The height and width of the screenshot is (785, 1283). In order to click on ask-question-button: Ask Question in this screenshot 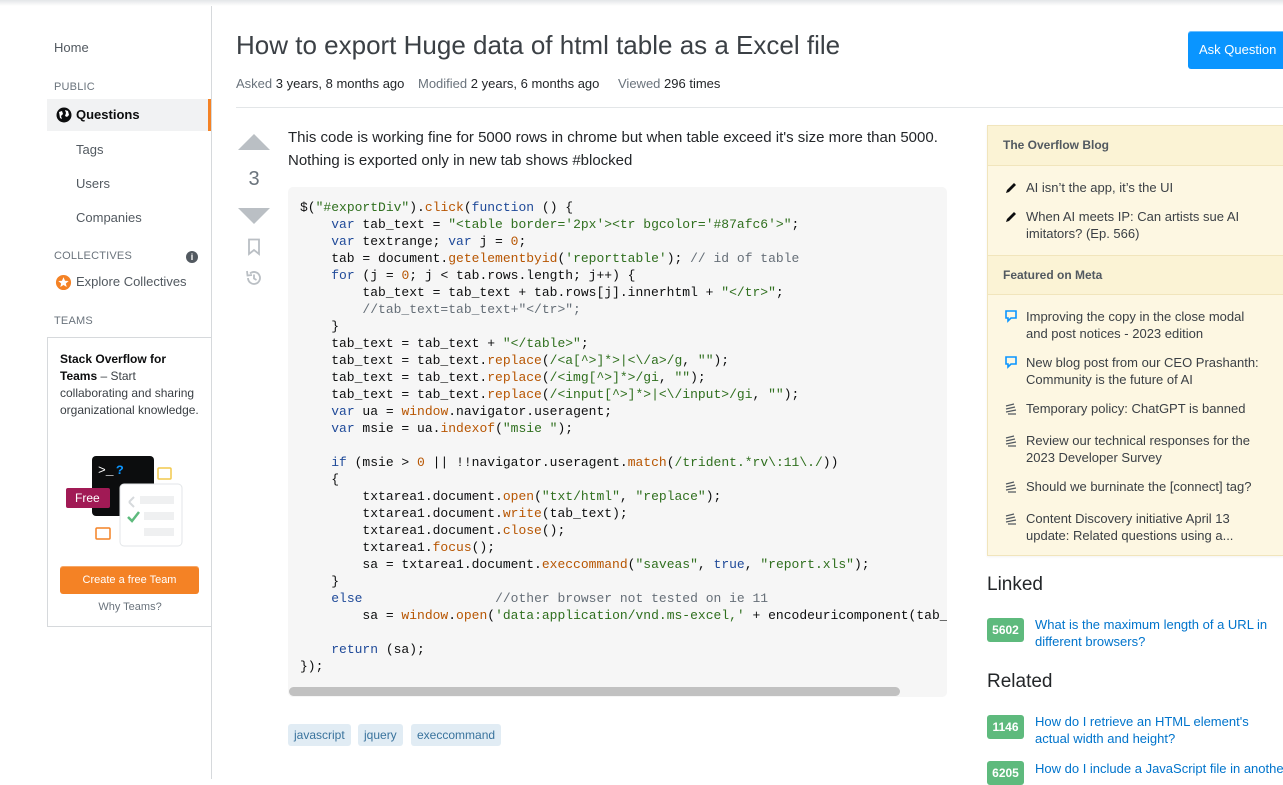, I will do `click(1235, 50)`.